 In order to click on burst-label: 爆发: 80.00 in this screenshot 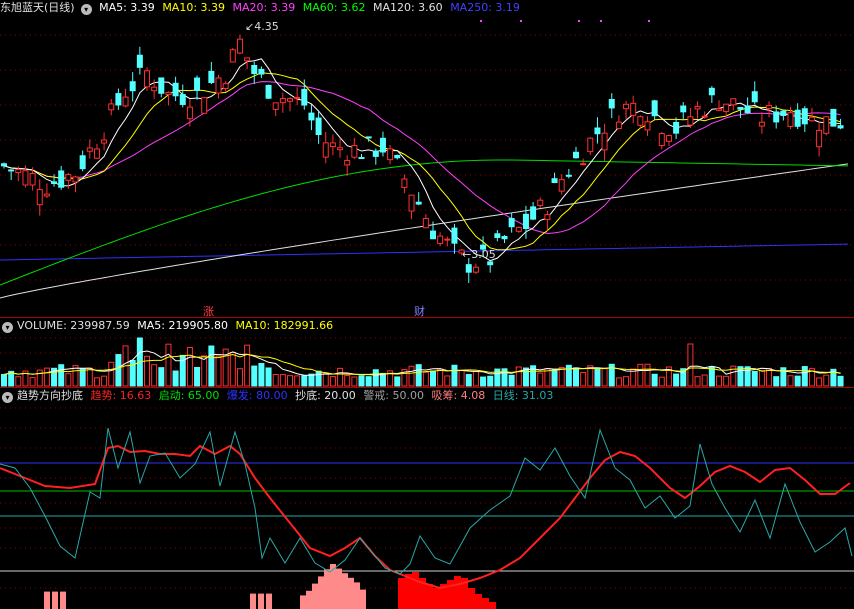, I will do `click(257, 395)`.